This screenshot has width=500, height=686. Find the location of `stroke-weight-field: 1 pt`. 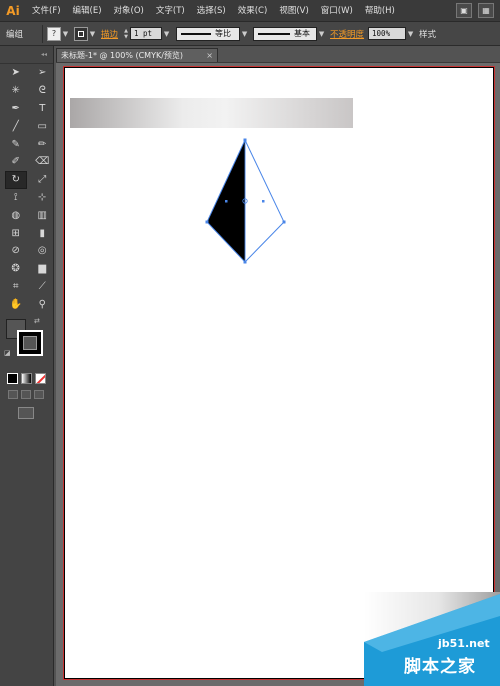

stroke-weight-field: 1 pt is located at coordinates (146, 33).